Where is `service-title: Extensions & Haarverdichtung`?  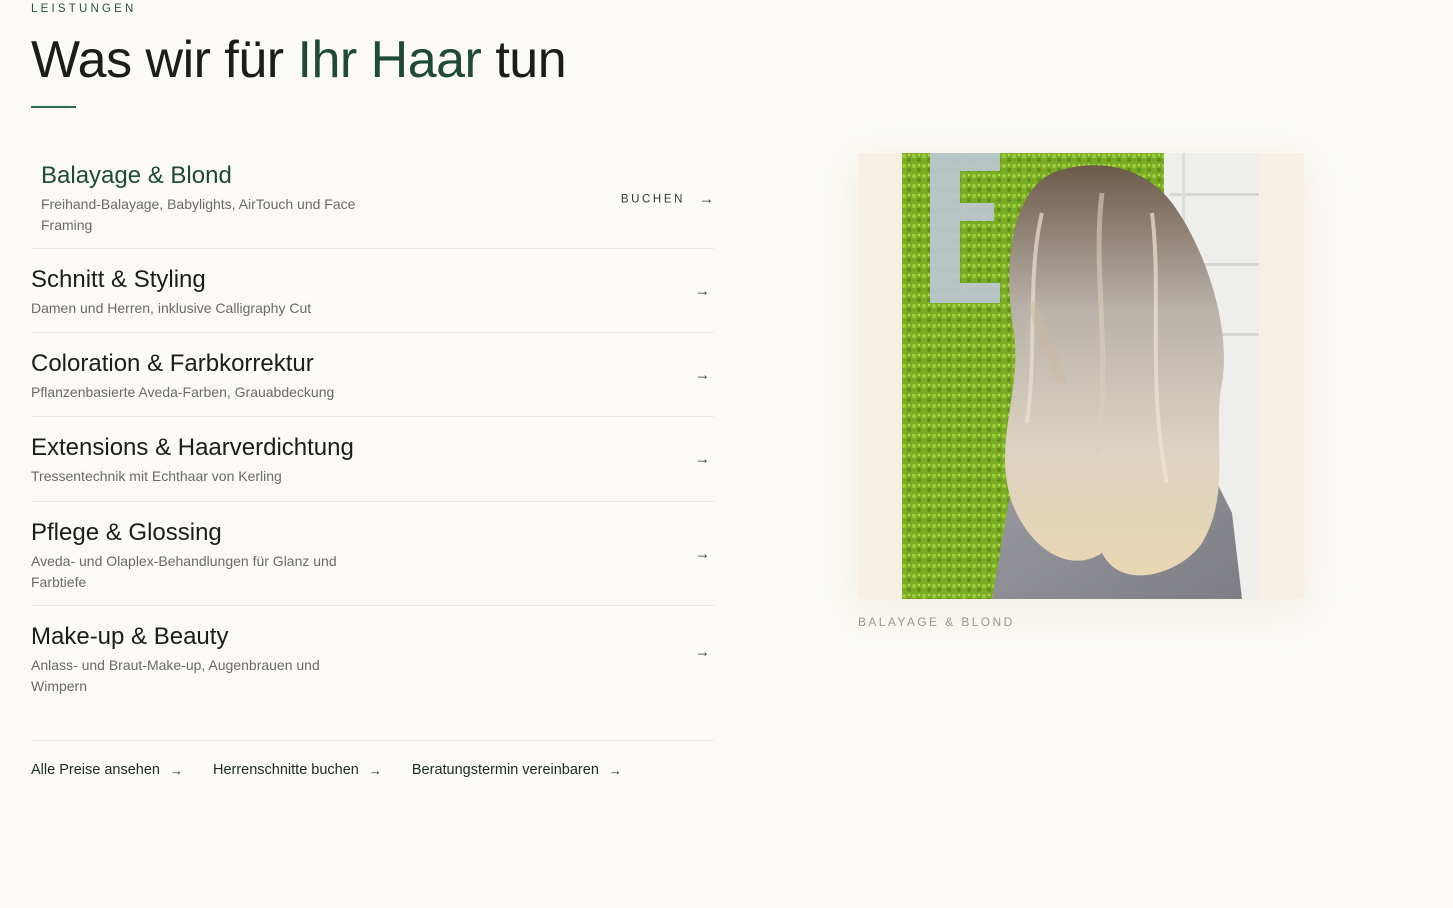
service-title: Extensions & Haarverdichtung is located at coordinates (192, 447).